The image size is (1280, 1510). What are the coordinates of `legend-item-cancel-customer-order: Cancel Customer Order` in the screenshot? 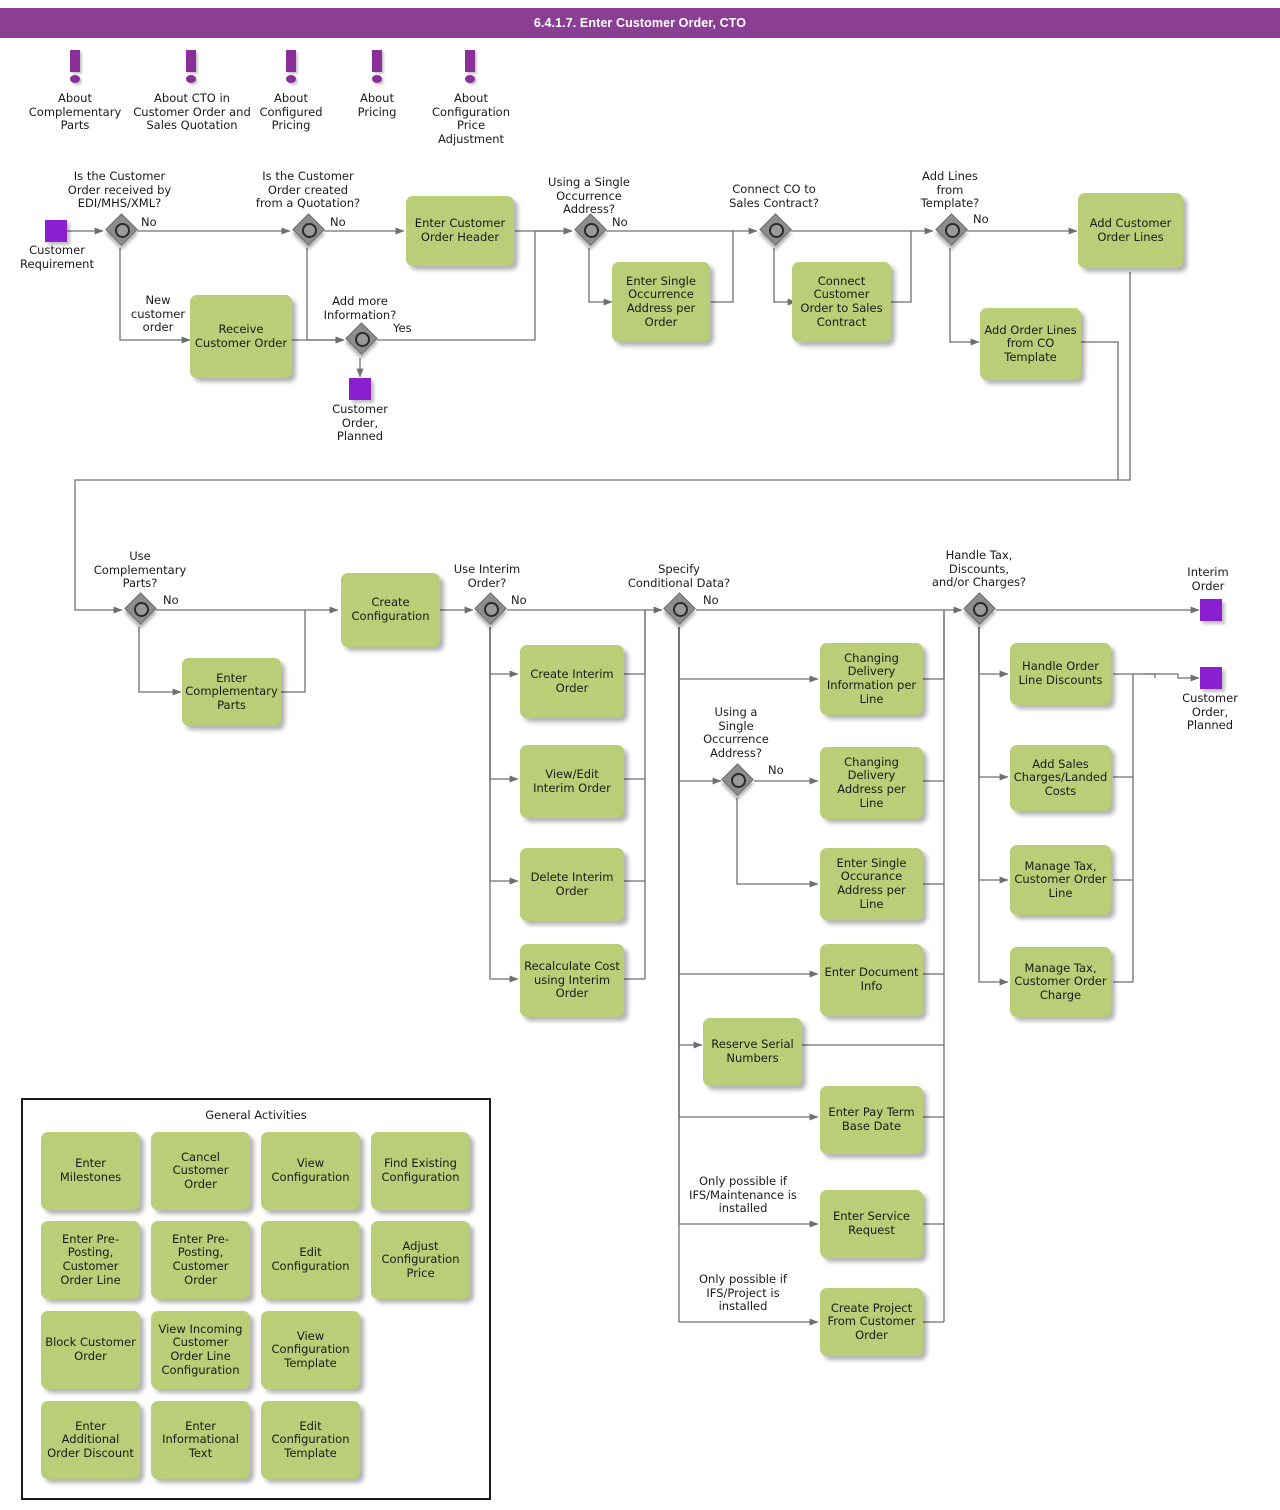 It's located at (200, 1171).